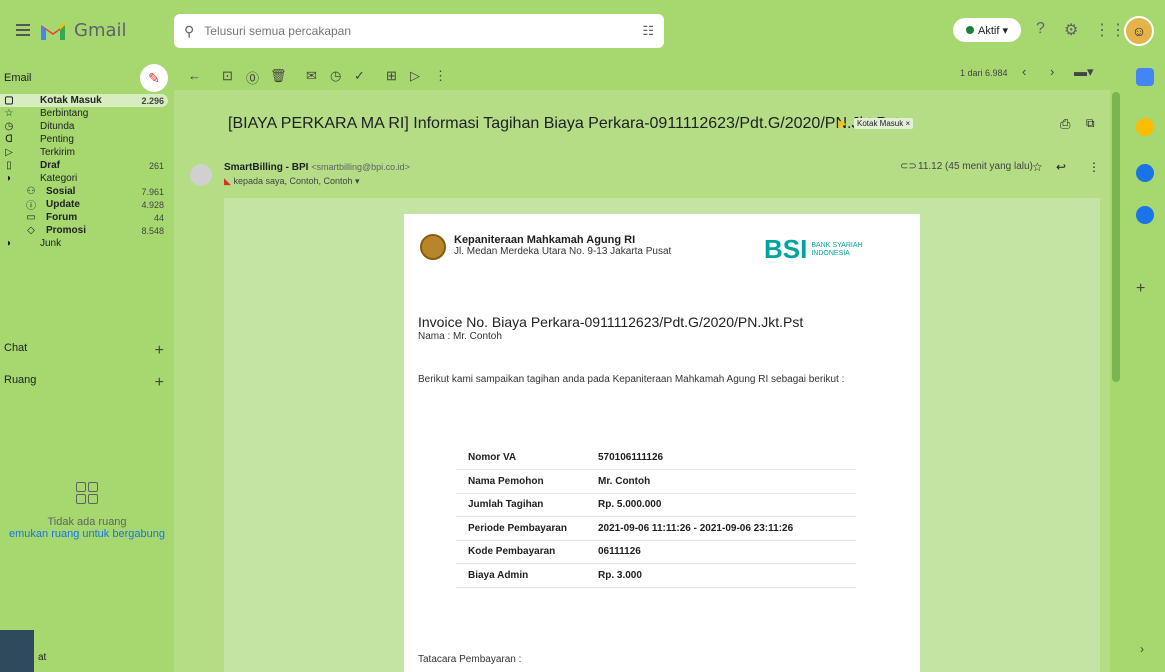 This screenshot has width=1165, height=672. Describe the element at coordinates (87, 534) in the screenshot. I see `find-rooms-link: emukan ruang untuk bergabung` at that location.